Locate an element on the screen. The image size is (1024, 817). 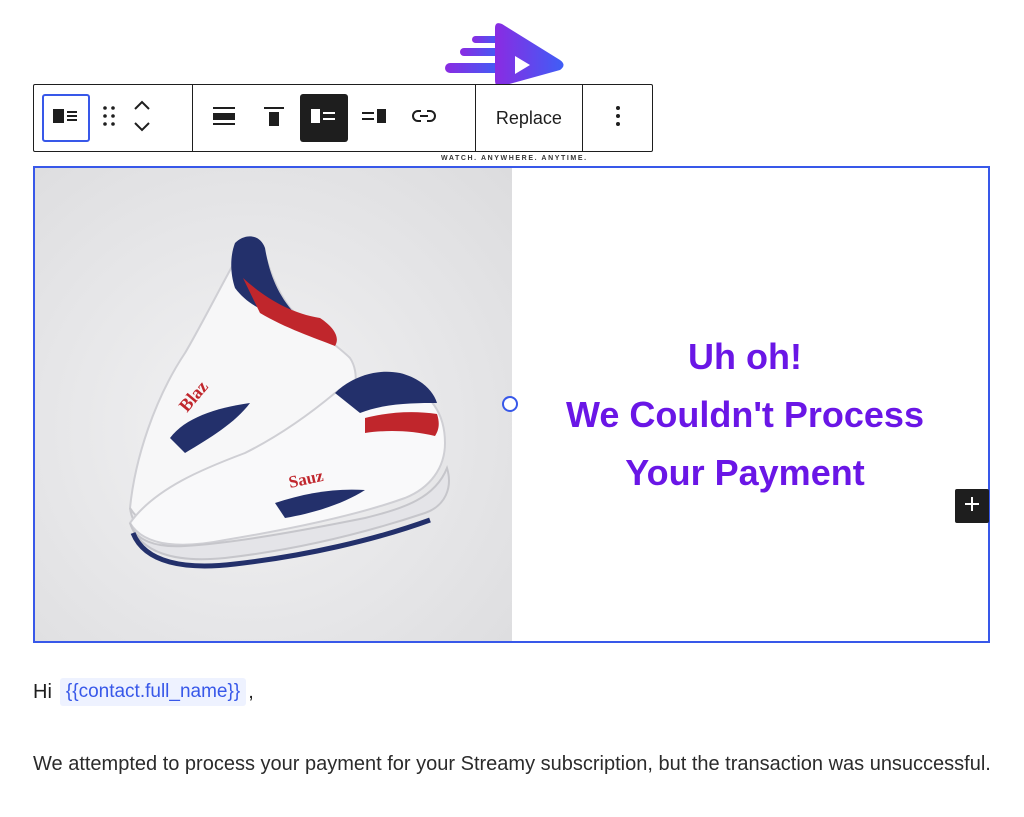
media-text-block-button is located at coordinates (66, 118).